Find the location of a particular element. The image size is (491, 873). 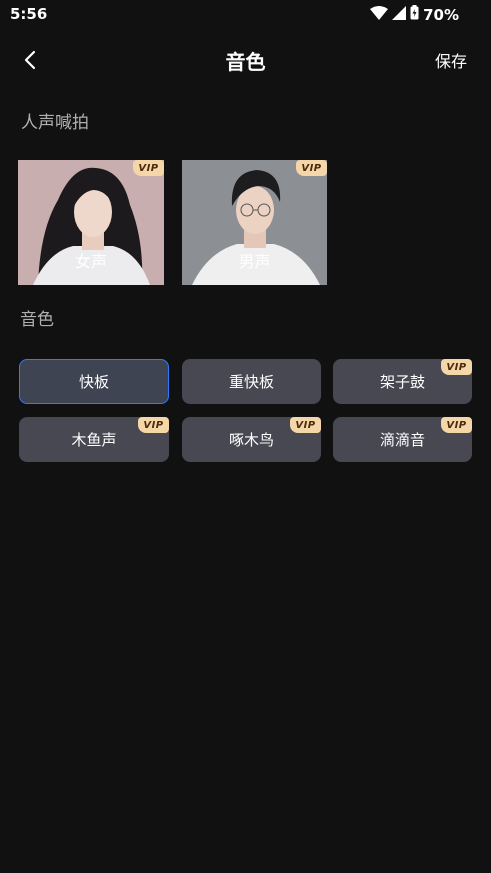

status-time: 5:56 is located at coordinates (29, 14).